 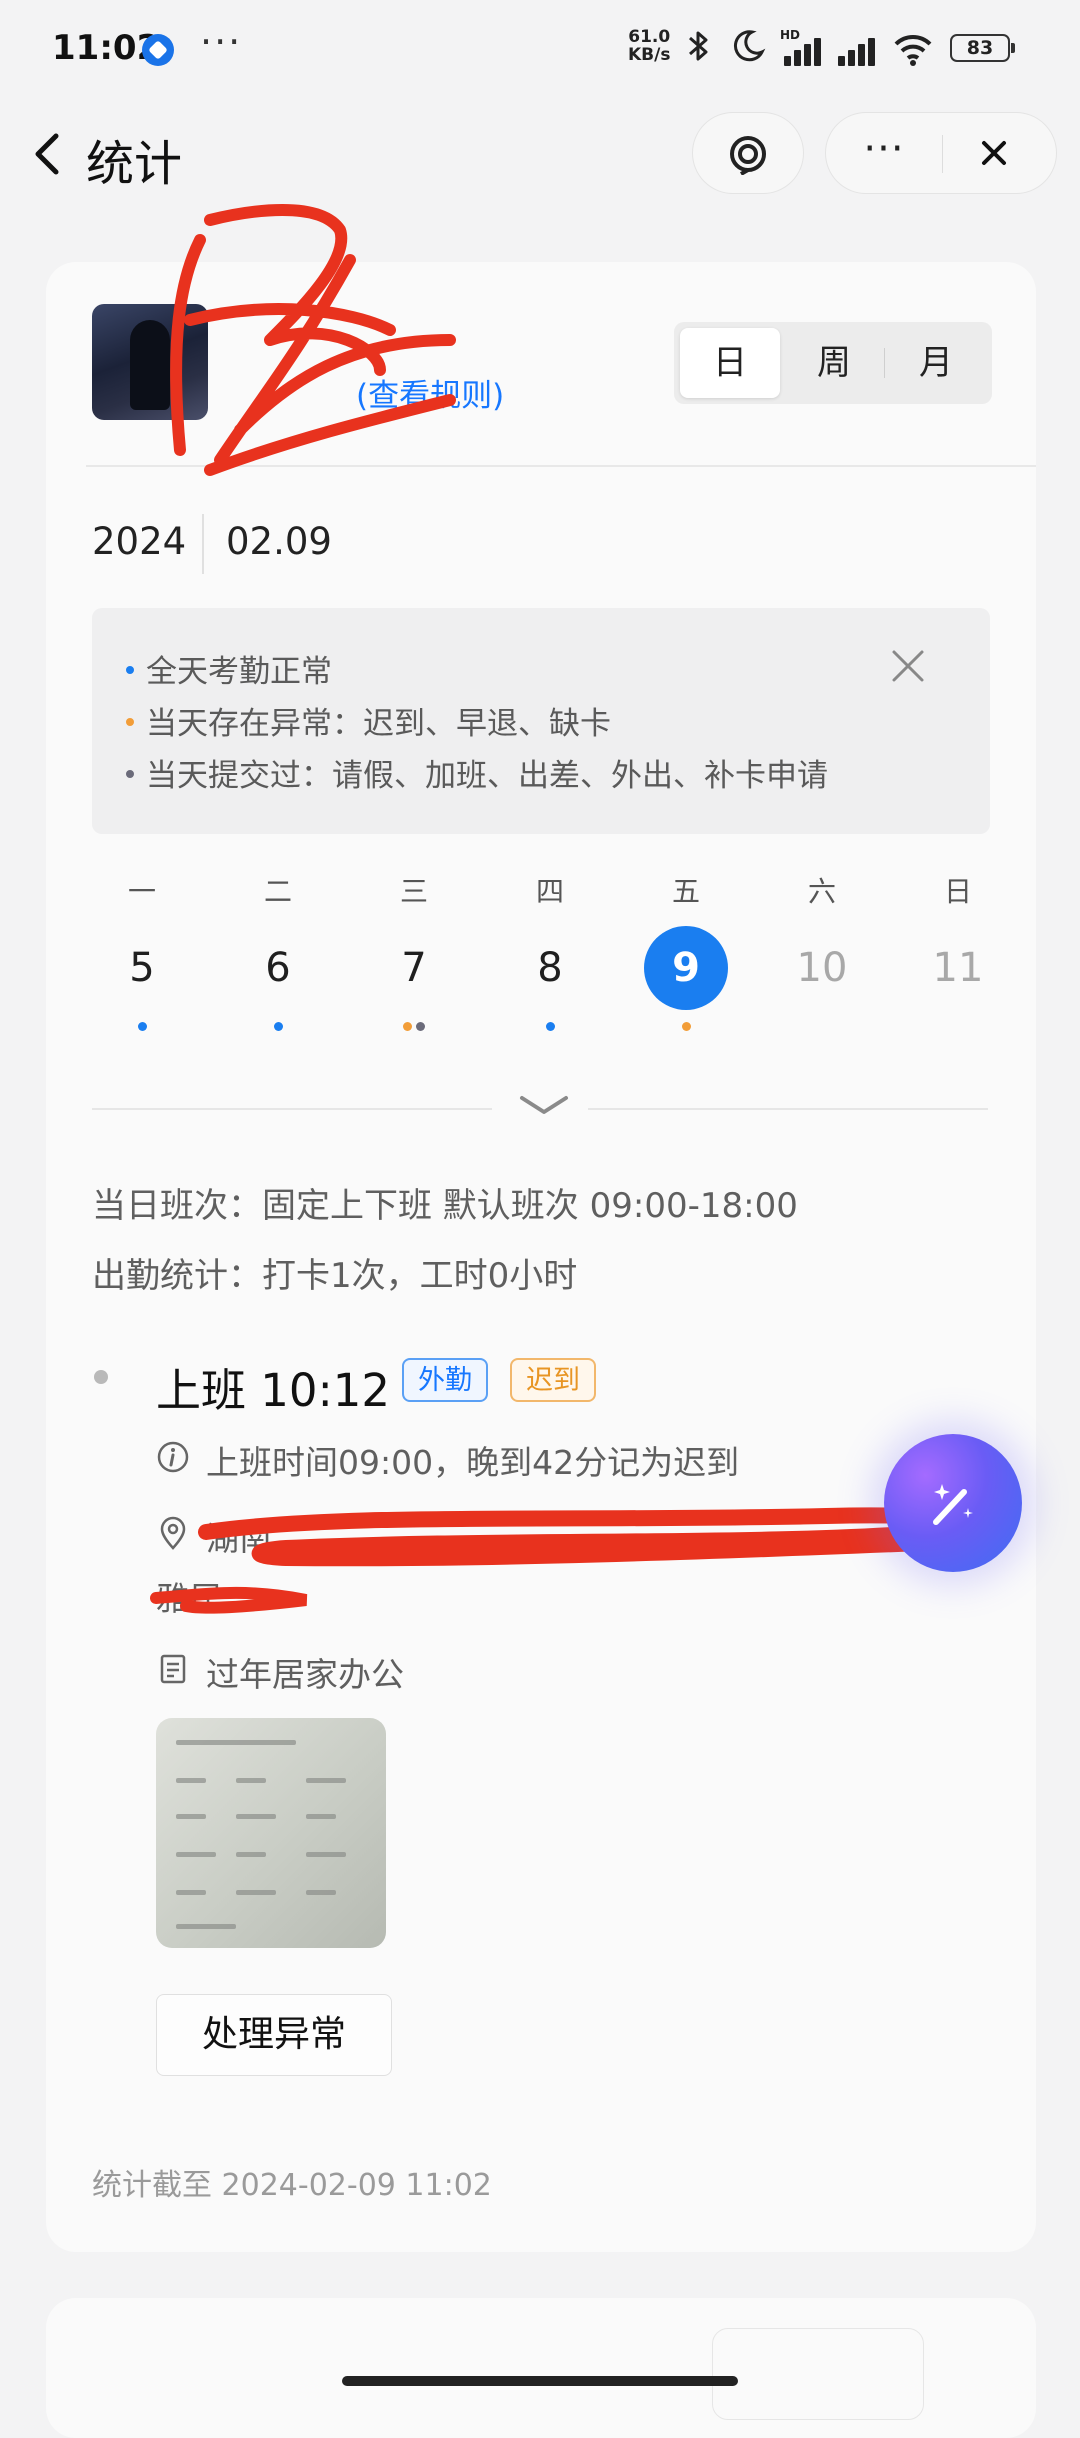 I want to click on day-number: 9, so click(x=686, y=968).